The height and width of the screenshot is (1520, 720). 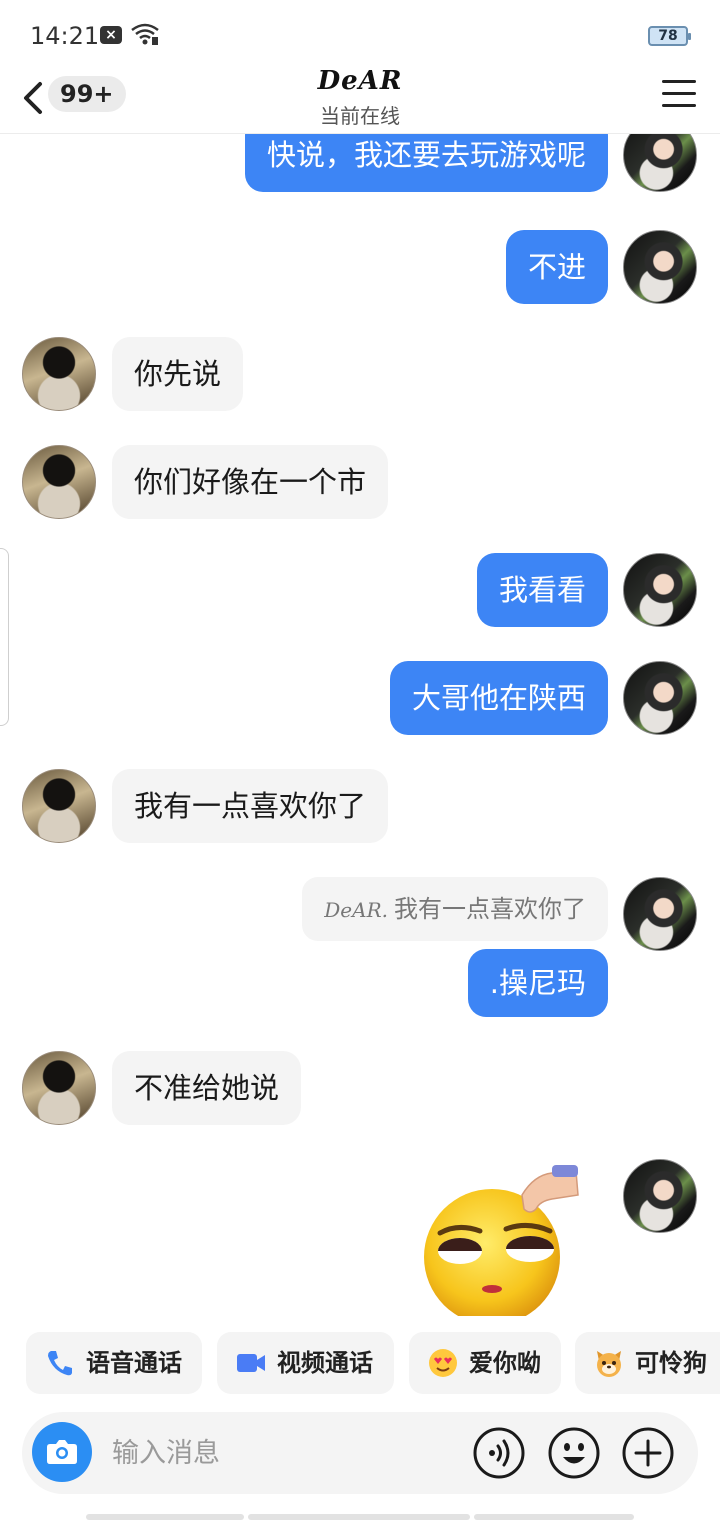 I want to click on pitiful-dog-button: 可怜狗, so click(x=647, y=1363).